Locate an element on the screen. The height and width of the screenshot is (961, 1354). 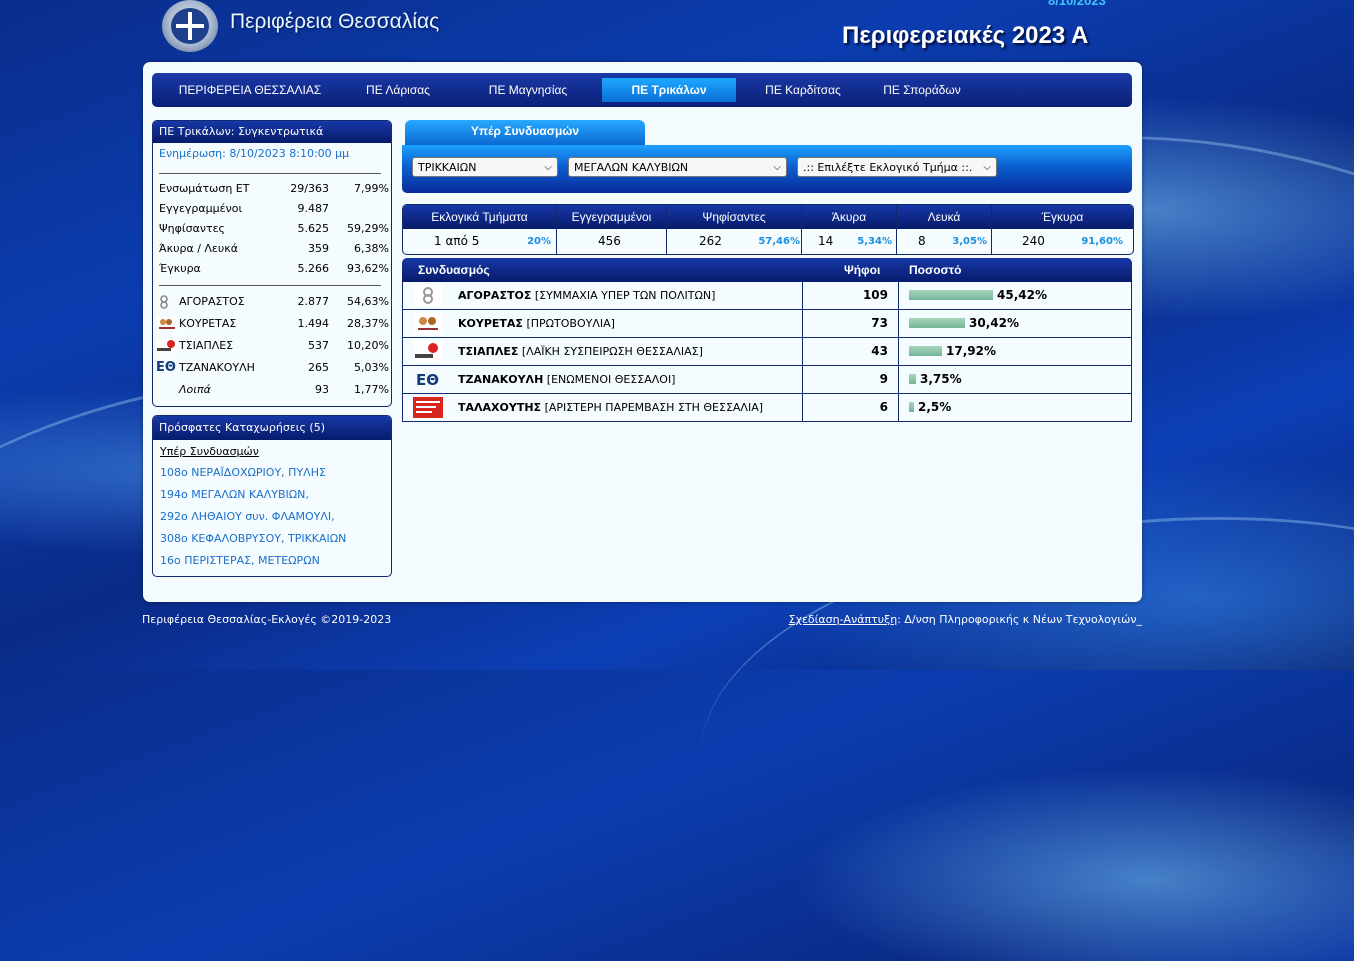
stats-col-sections: Εκλογικά Τμήματα 1 από 5 20% is located at coordinates (480, 229).